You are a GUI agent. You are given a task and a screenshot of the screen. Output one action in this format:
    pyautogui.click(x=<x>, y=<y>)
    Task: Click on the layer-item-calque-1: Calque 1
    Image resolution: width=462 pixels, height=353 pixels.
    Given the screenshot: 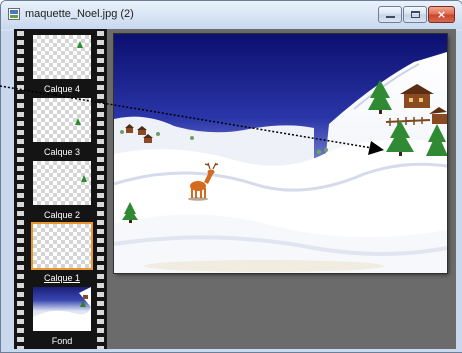 What is the action you would take?
    pyautogui.click(x=62, y=253)
    